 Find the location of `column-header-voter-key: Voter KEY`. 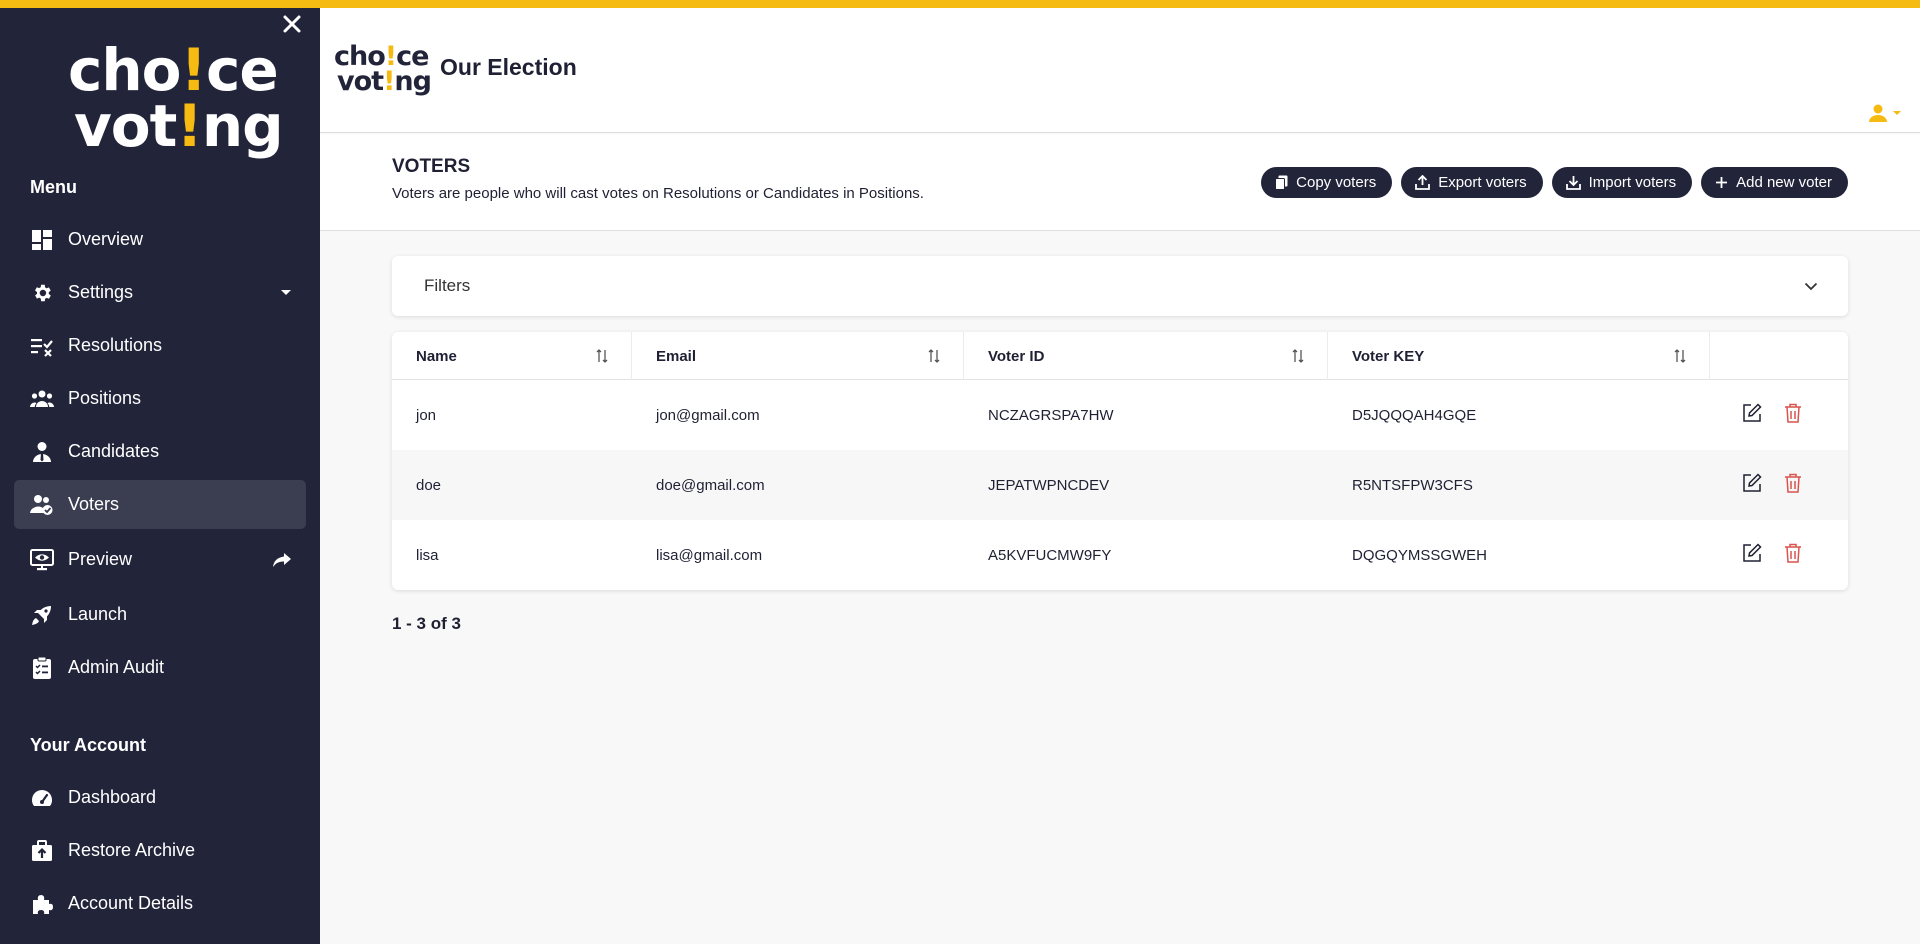

column-header-voter-key: Voter KEY is located at coordinates (1519, 356).